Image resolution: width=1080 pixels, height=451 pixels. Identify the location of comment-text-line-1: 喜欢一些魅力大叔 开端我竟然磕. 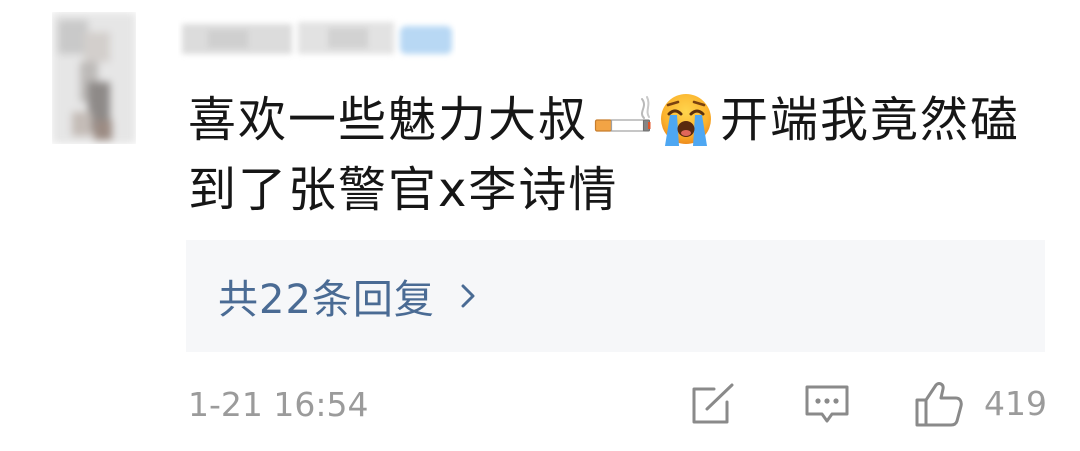
(604, 120).